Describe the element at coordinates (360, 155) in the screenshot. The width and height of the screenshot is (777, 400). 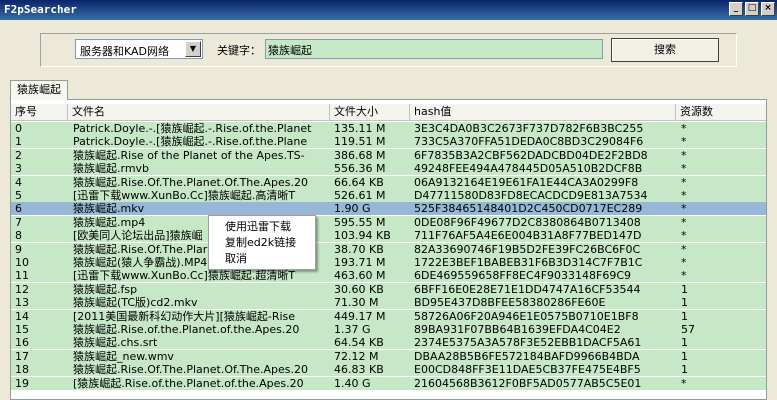
I see `cell-size: 386.68 M` at that location.